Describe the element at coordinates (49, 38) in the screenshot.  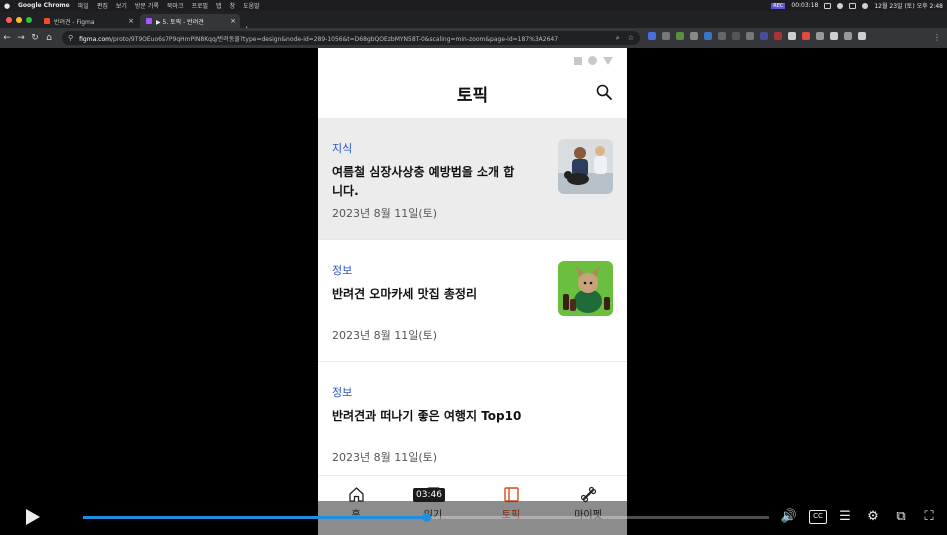
I see `home-browser-icon: ⌂` at that location.